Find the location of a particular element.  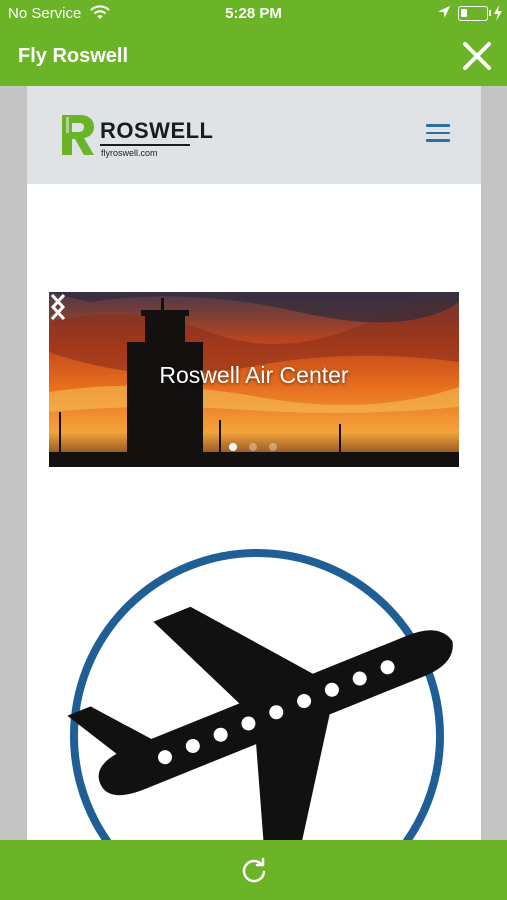

battery-tip is located at coordinates (490, 13).